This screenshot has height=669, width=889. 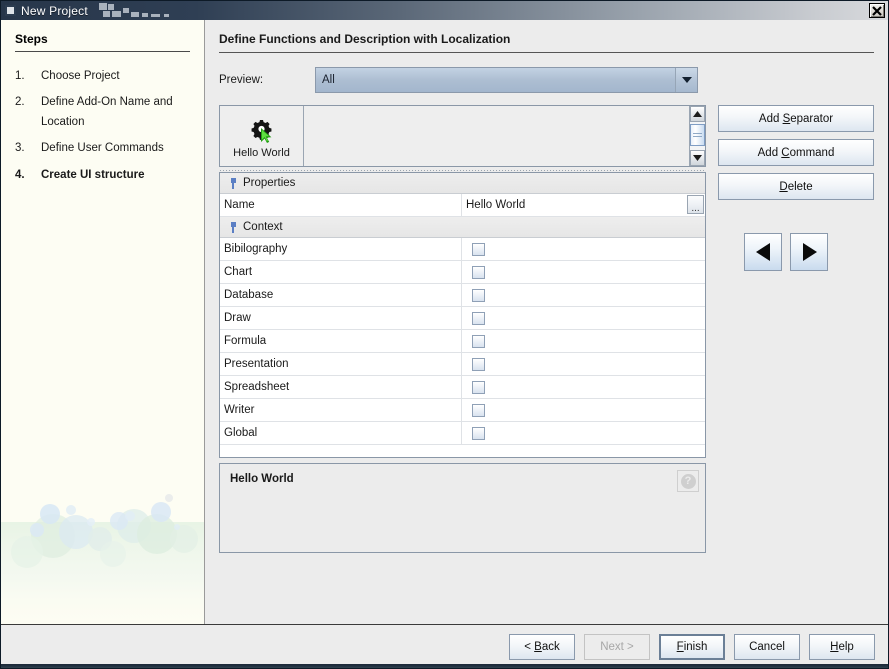 What do you see at coordinates (328, 80) in the screenshot?
I see `preview-selected-value: All` at bounding box center [328, 80].